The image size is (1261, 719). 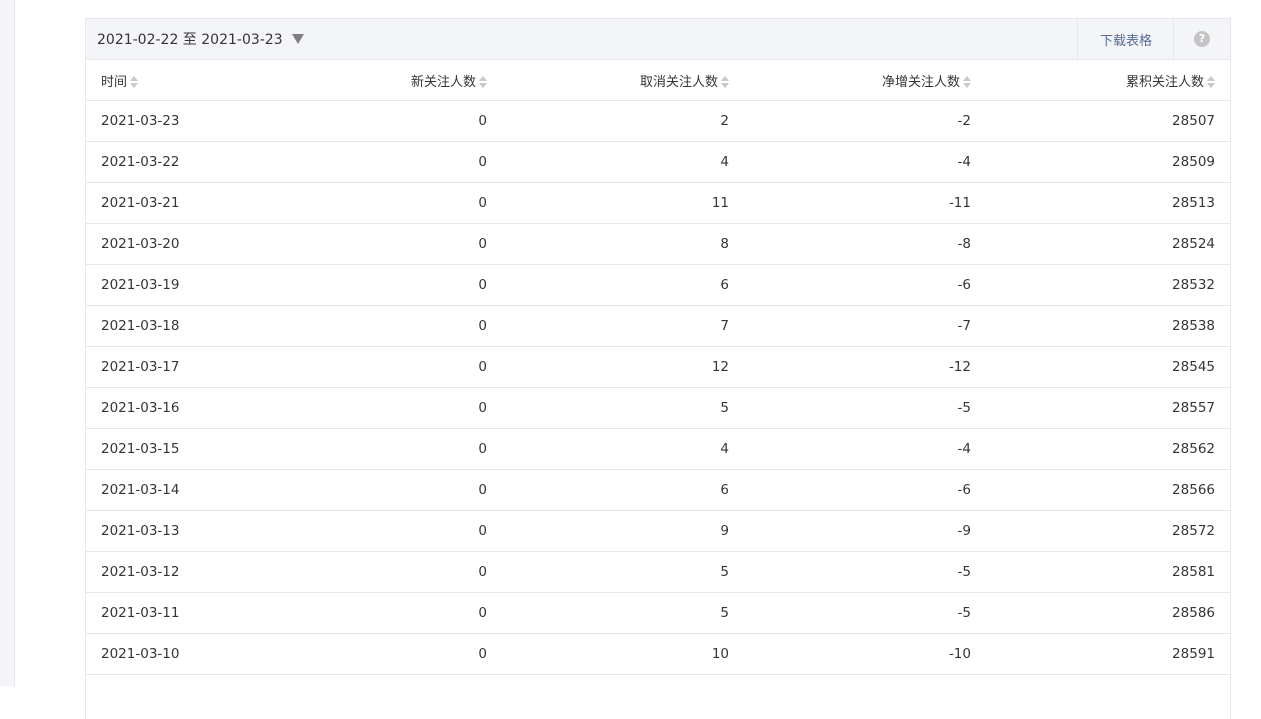 I want to click on cell-date: 2021-03-13, so click(x=176, y=531).